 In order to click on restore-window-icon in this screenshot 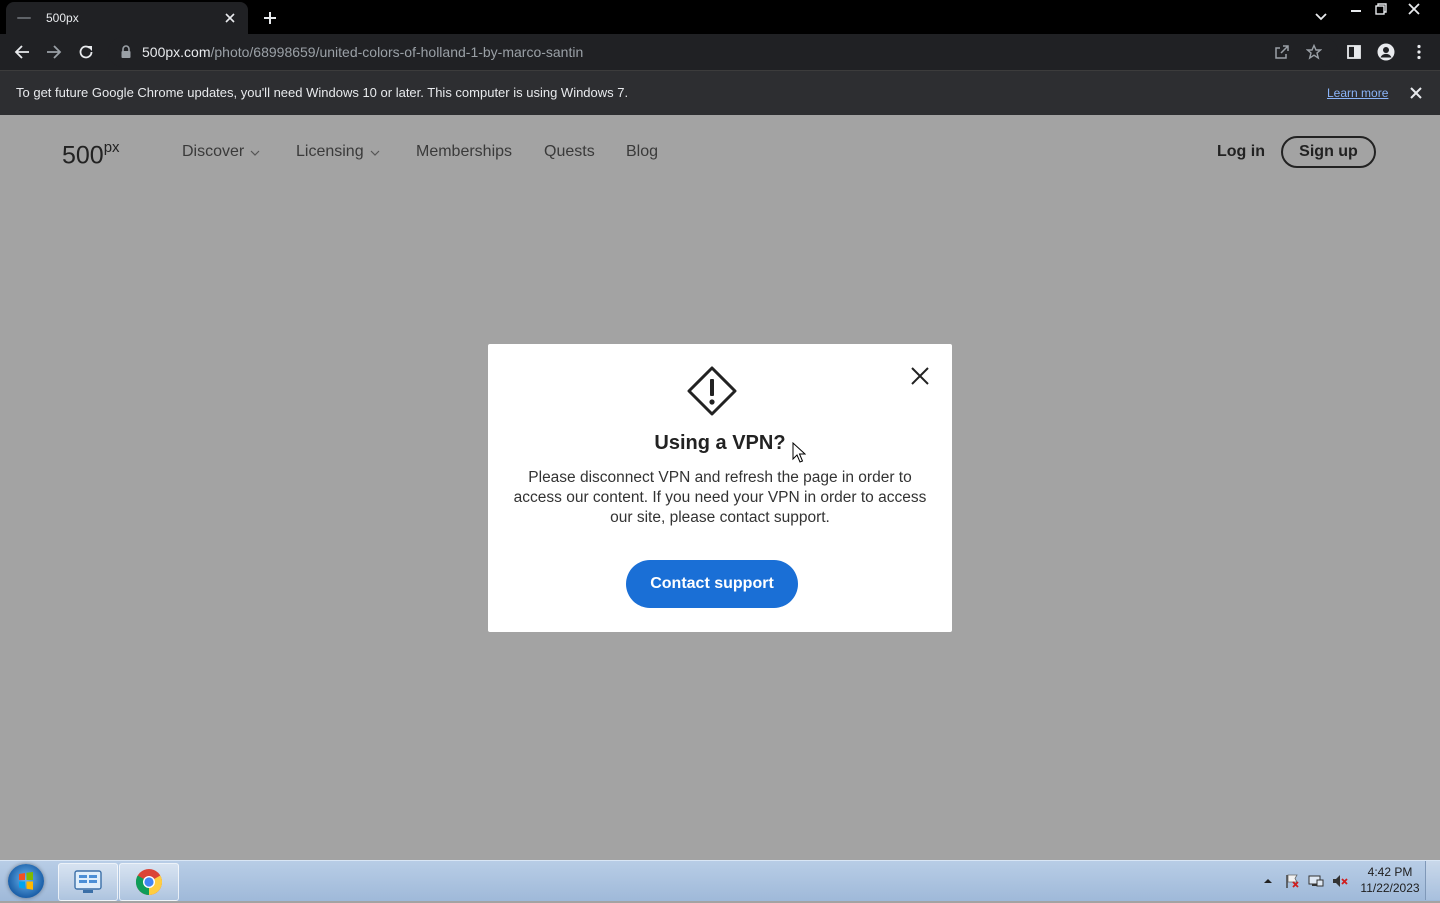, I will do `click(1381, 9)`.